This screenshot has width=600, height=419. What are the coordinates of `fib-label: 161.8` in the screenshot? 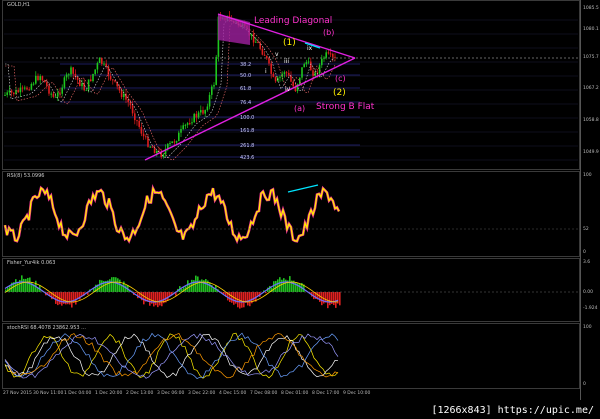 It's located at (247, 131).